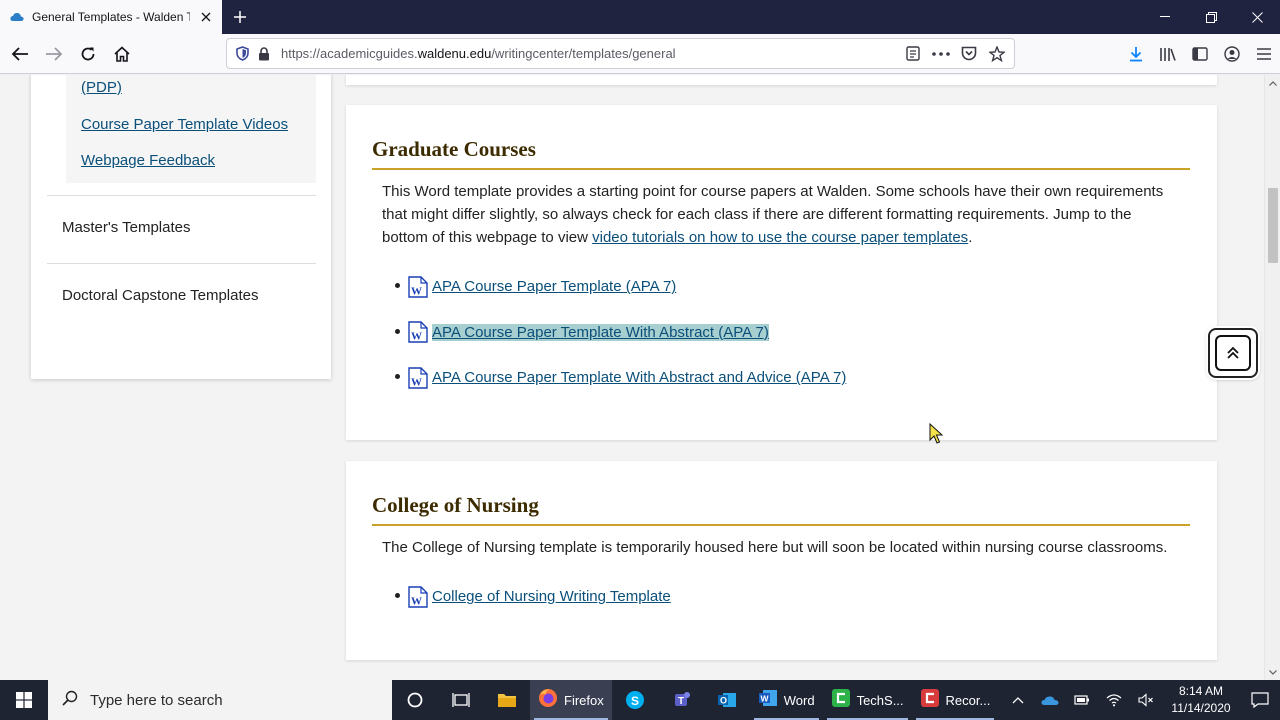  I want to click on system-clock: 8:14 AM 11/14/2020, so click(1201, 700).